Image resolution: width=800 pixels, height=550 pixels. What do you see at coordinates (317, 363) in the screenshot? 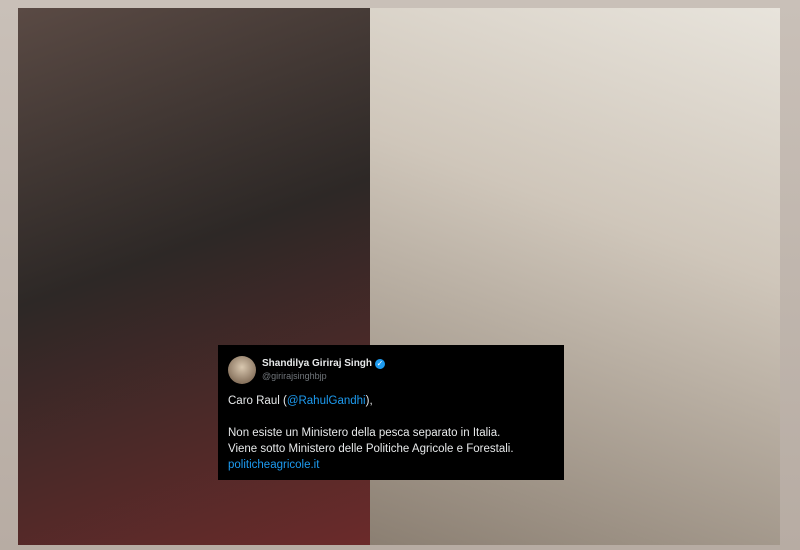
I see `display-name: Shandilya Giriraj Singh` at bounding box center [317, 363].